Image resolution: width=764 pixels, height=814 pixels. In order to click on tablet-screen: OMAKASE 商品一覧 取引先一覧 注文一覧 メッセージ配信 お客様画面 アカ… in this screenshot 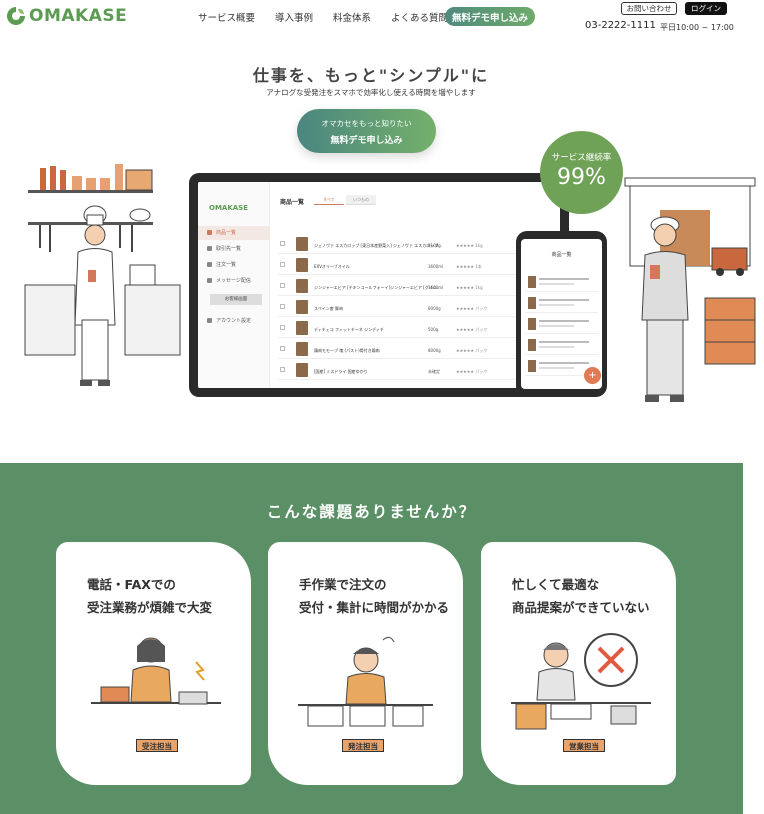, I will do `click(379, 285)`.